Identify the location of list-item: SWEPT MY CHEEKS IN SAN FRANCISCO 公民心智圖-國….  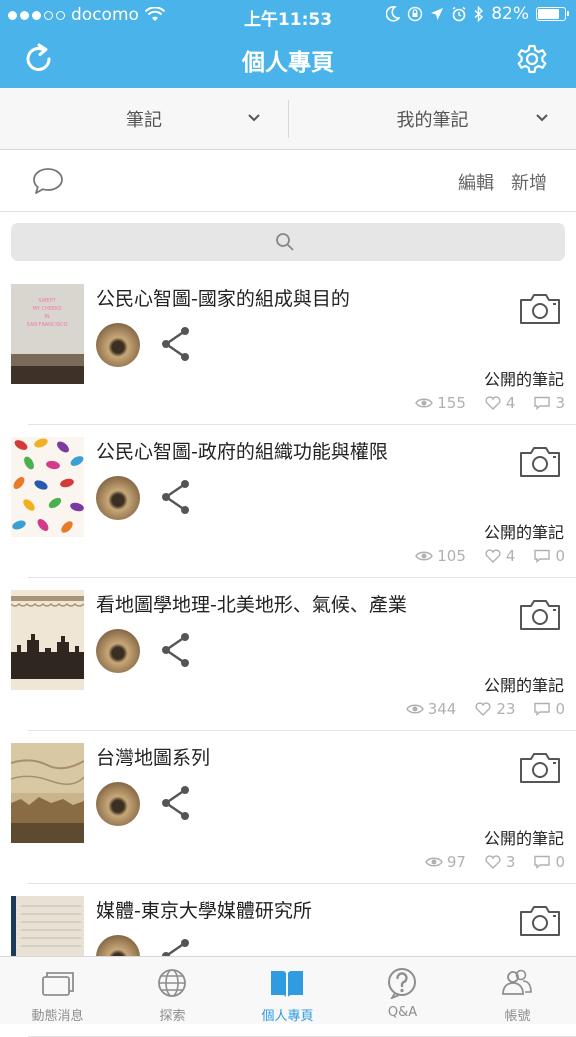
(293, 348).